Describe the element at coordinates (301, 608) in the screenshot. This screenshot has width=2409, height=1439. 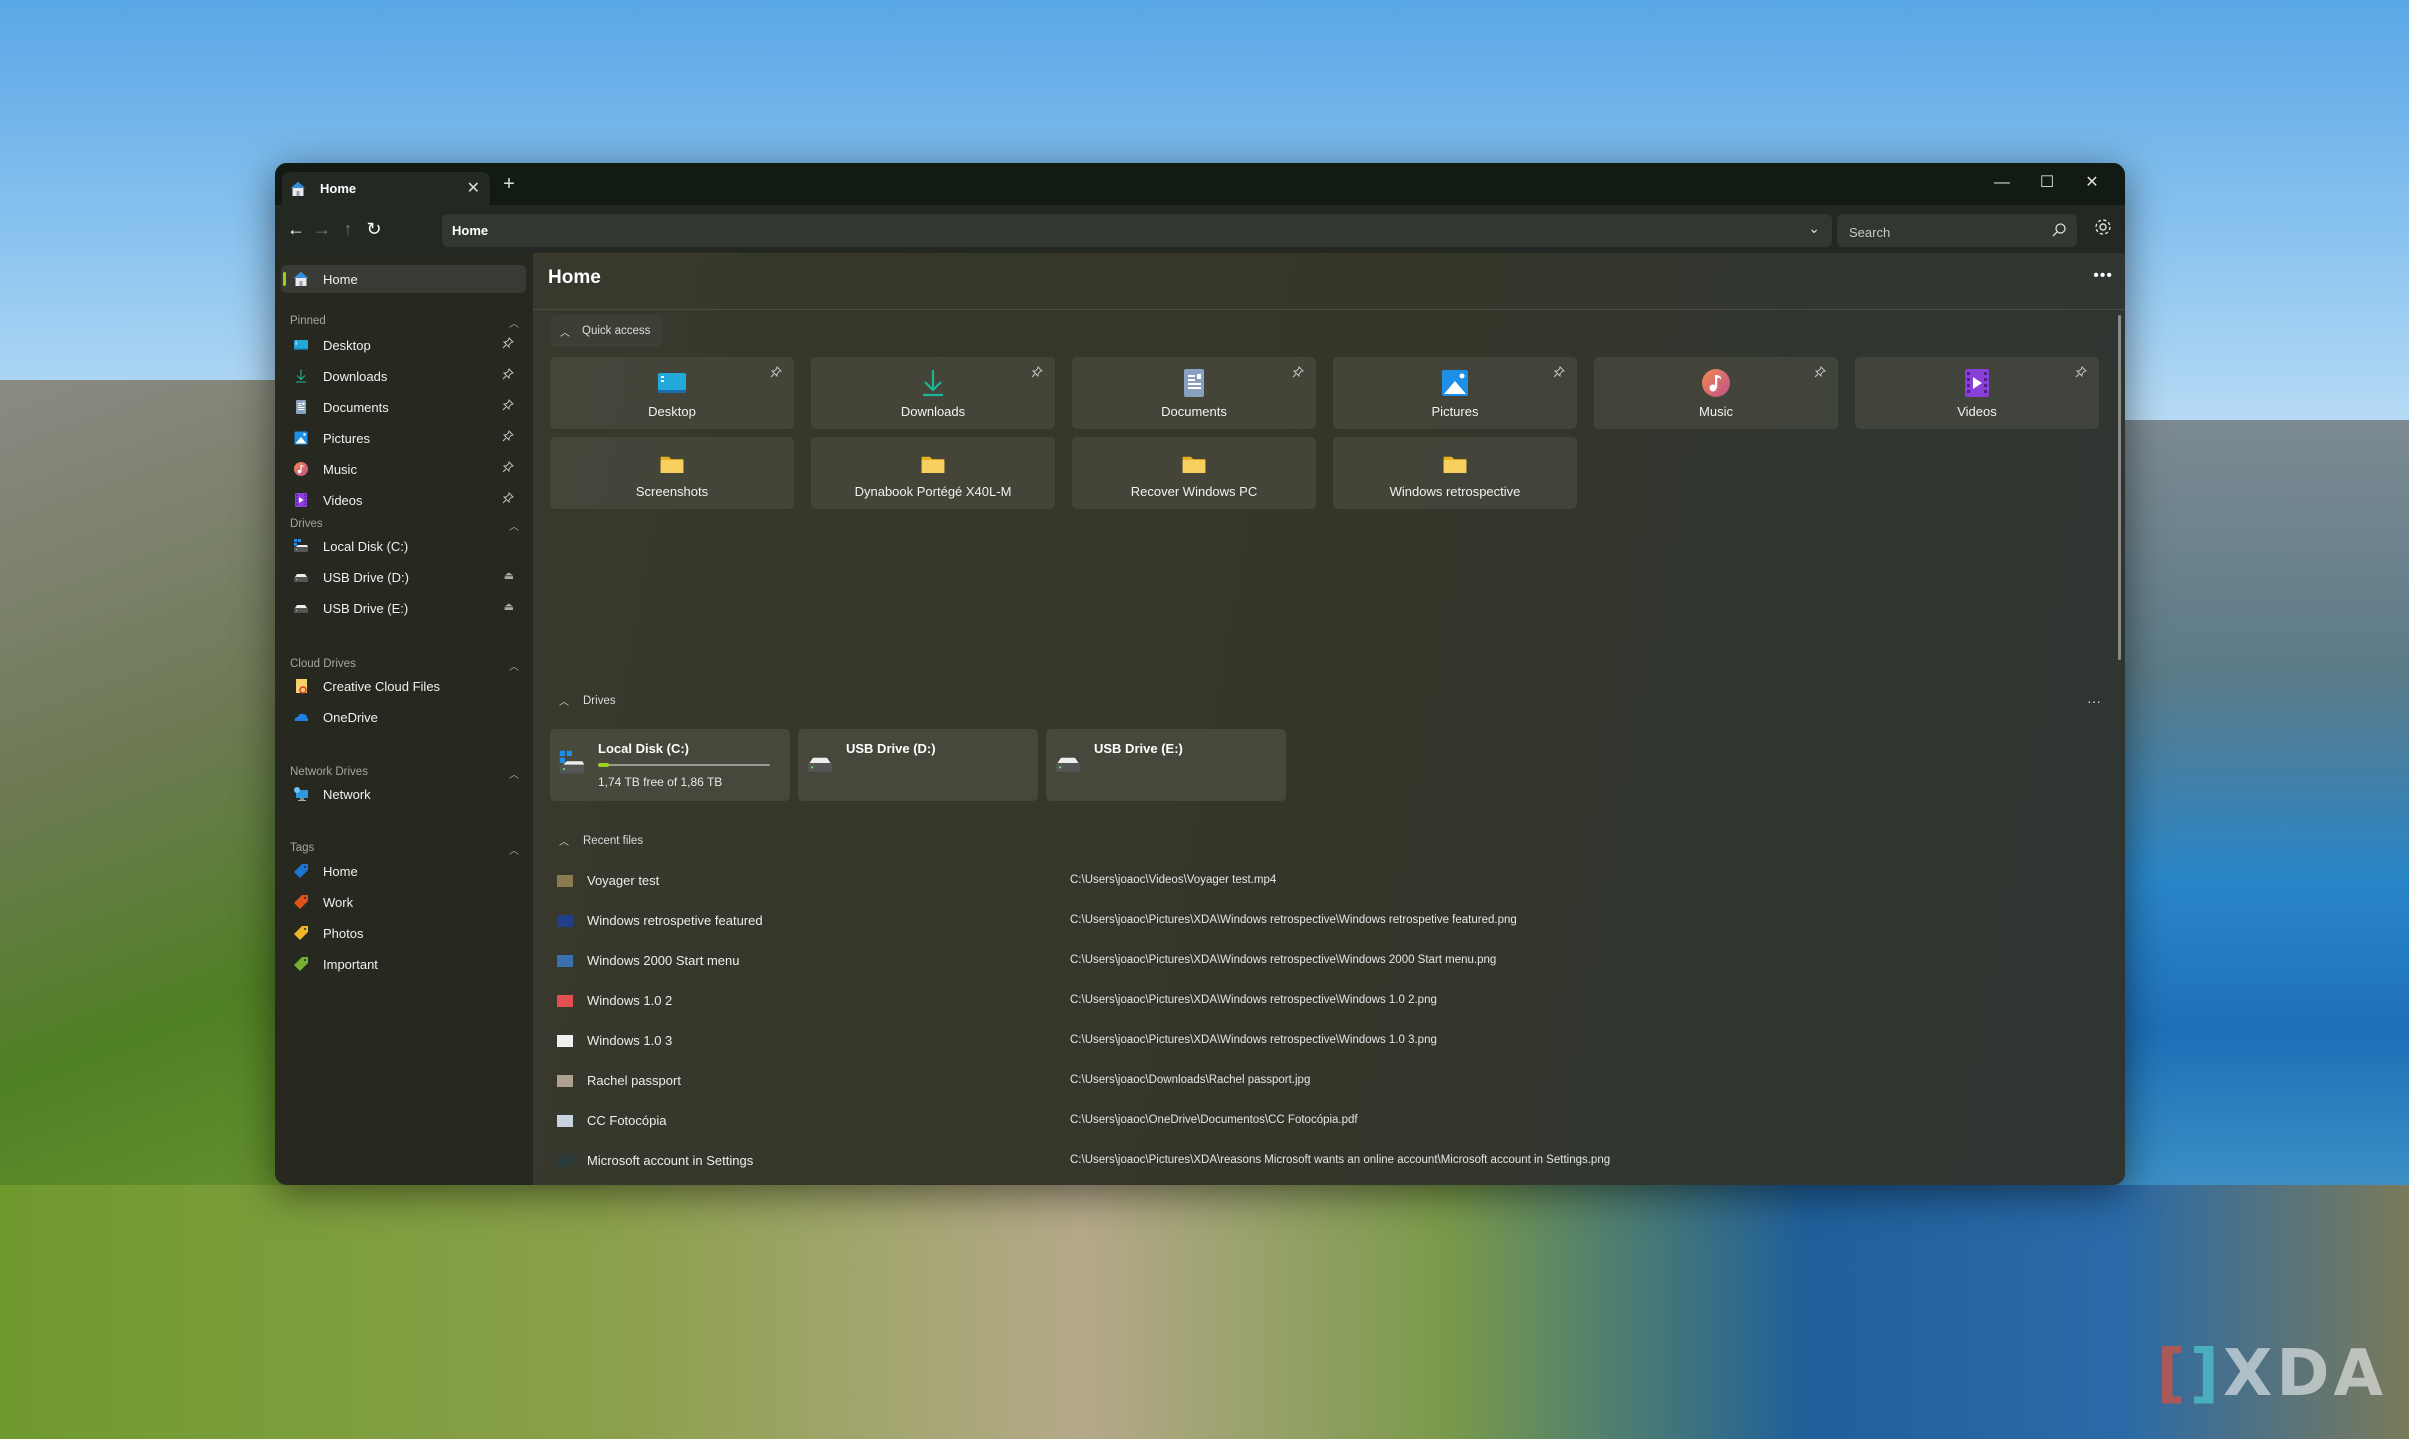
I see `usb-drive-icon` at that location.